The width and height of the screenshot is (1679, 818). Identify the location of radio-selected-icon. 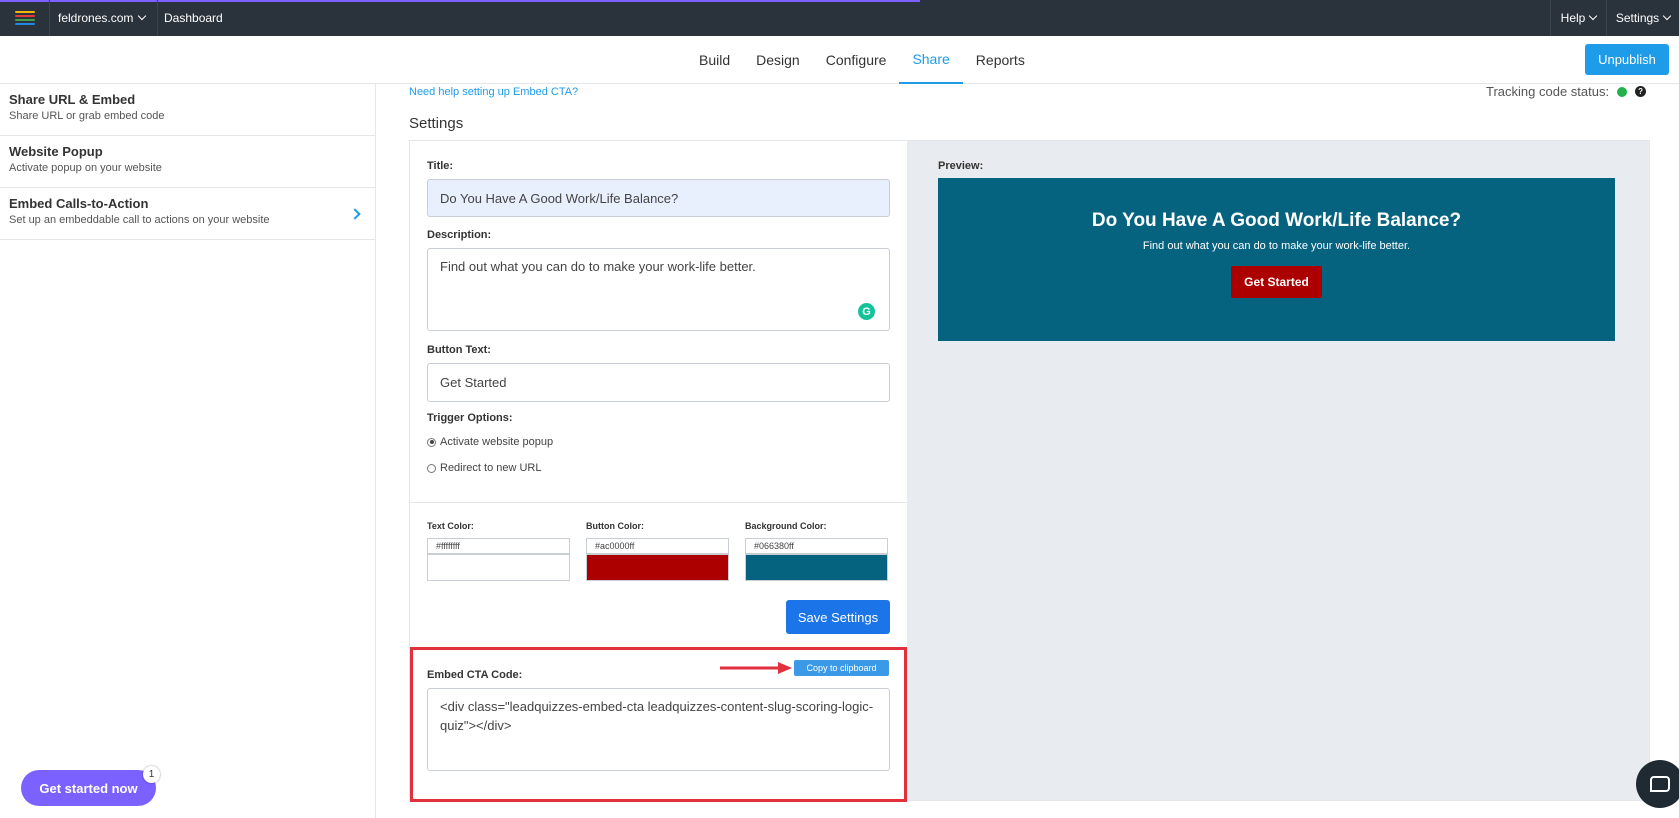
(431, 442).